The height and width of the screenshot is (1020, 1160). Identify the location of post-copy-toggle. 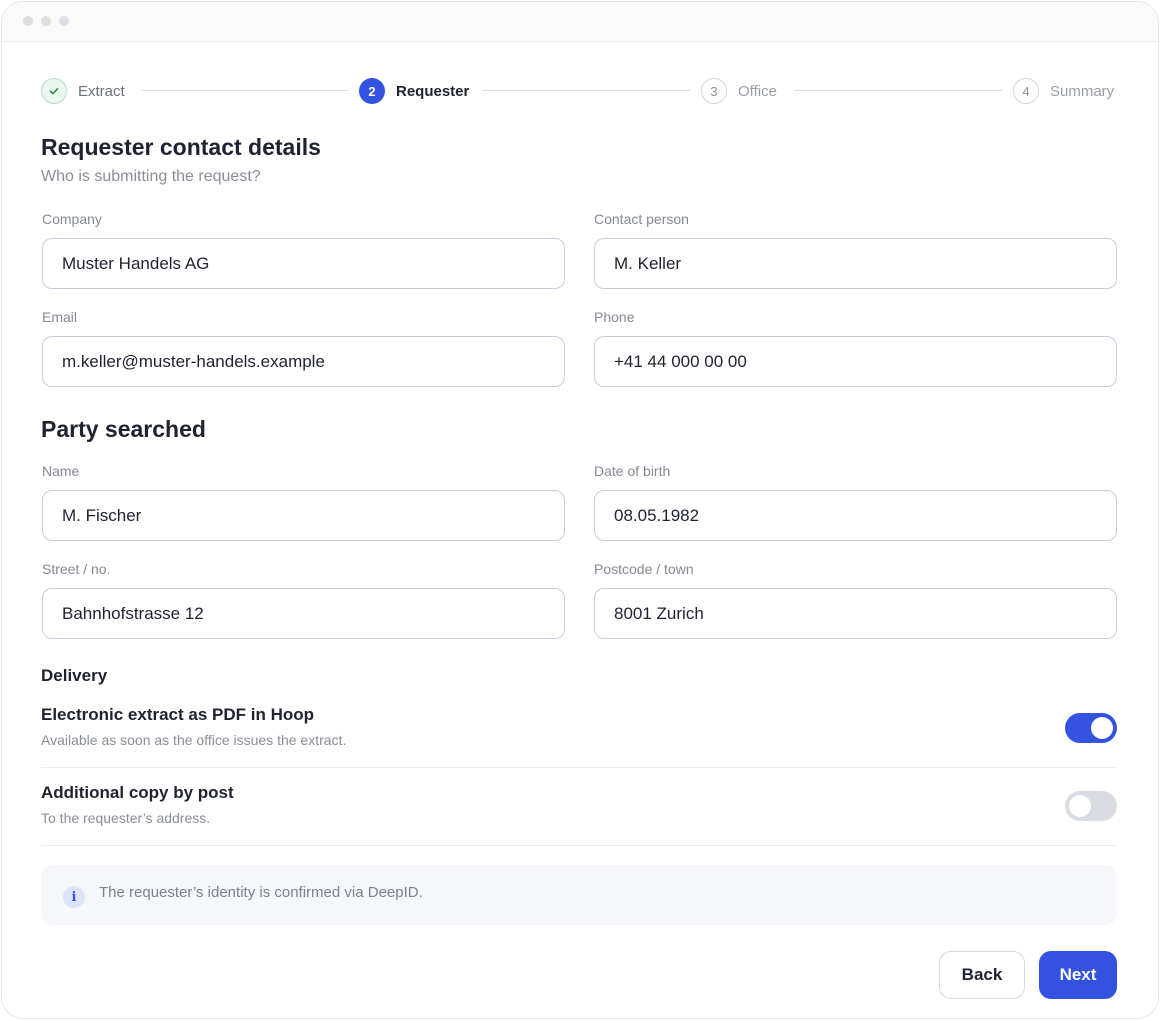
(1091, 806).